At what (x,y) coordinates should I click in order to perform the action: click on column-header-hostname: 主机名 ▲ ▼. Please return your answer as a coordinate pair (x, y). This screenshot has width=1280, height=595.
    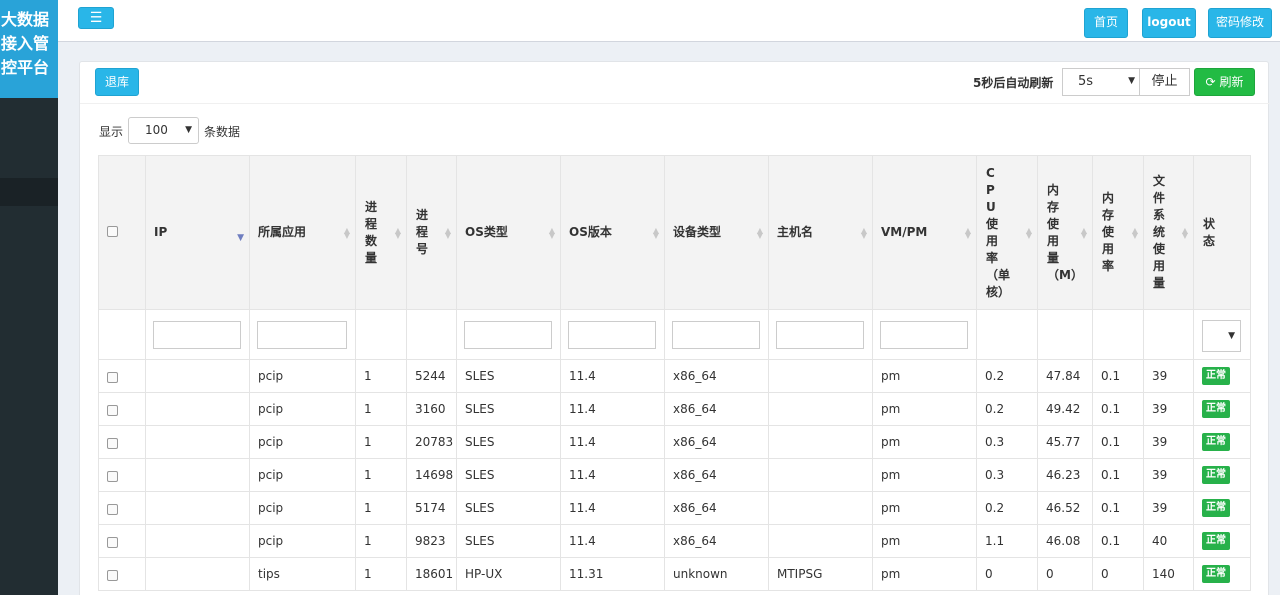
    Looking at the image, I should click on (820, 232).